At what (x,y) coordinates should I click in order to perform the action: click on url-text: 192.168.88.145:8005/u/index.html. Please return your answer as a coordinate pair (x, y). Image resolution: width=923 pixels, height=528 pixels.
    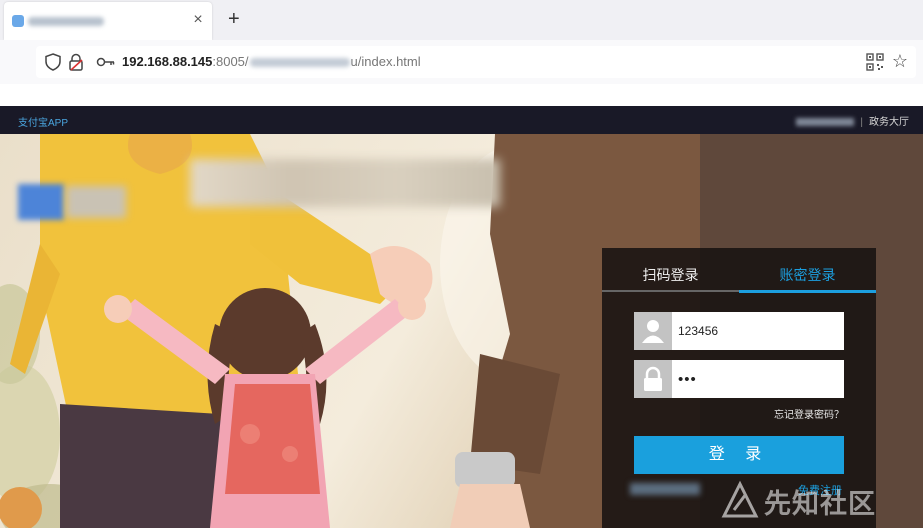
    Looking at the image, I should click on (271, 61).